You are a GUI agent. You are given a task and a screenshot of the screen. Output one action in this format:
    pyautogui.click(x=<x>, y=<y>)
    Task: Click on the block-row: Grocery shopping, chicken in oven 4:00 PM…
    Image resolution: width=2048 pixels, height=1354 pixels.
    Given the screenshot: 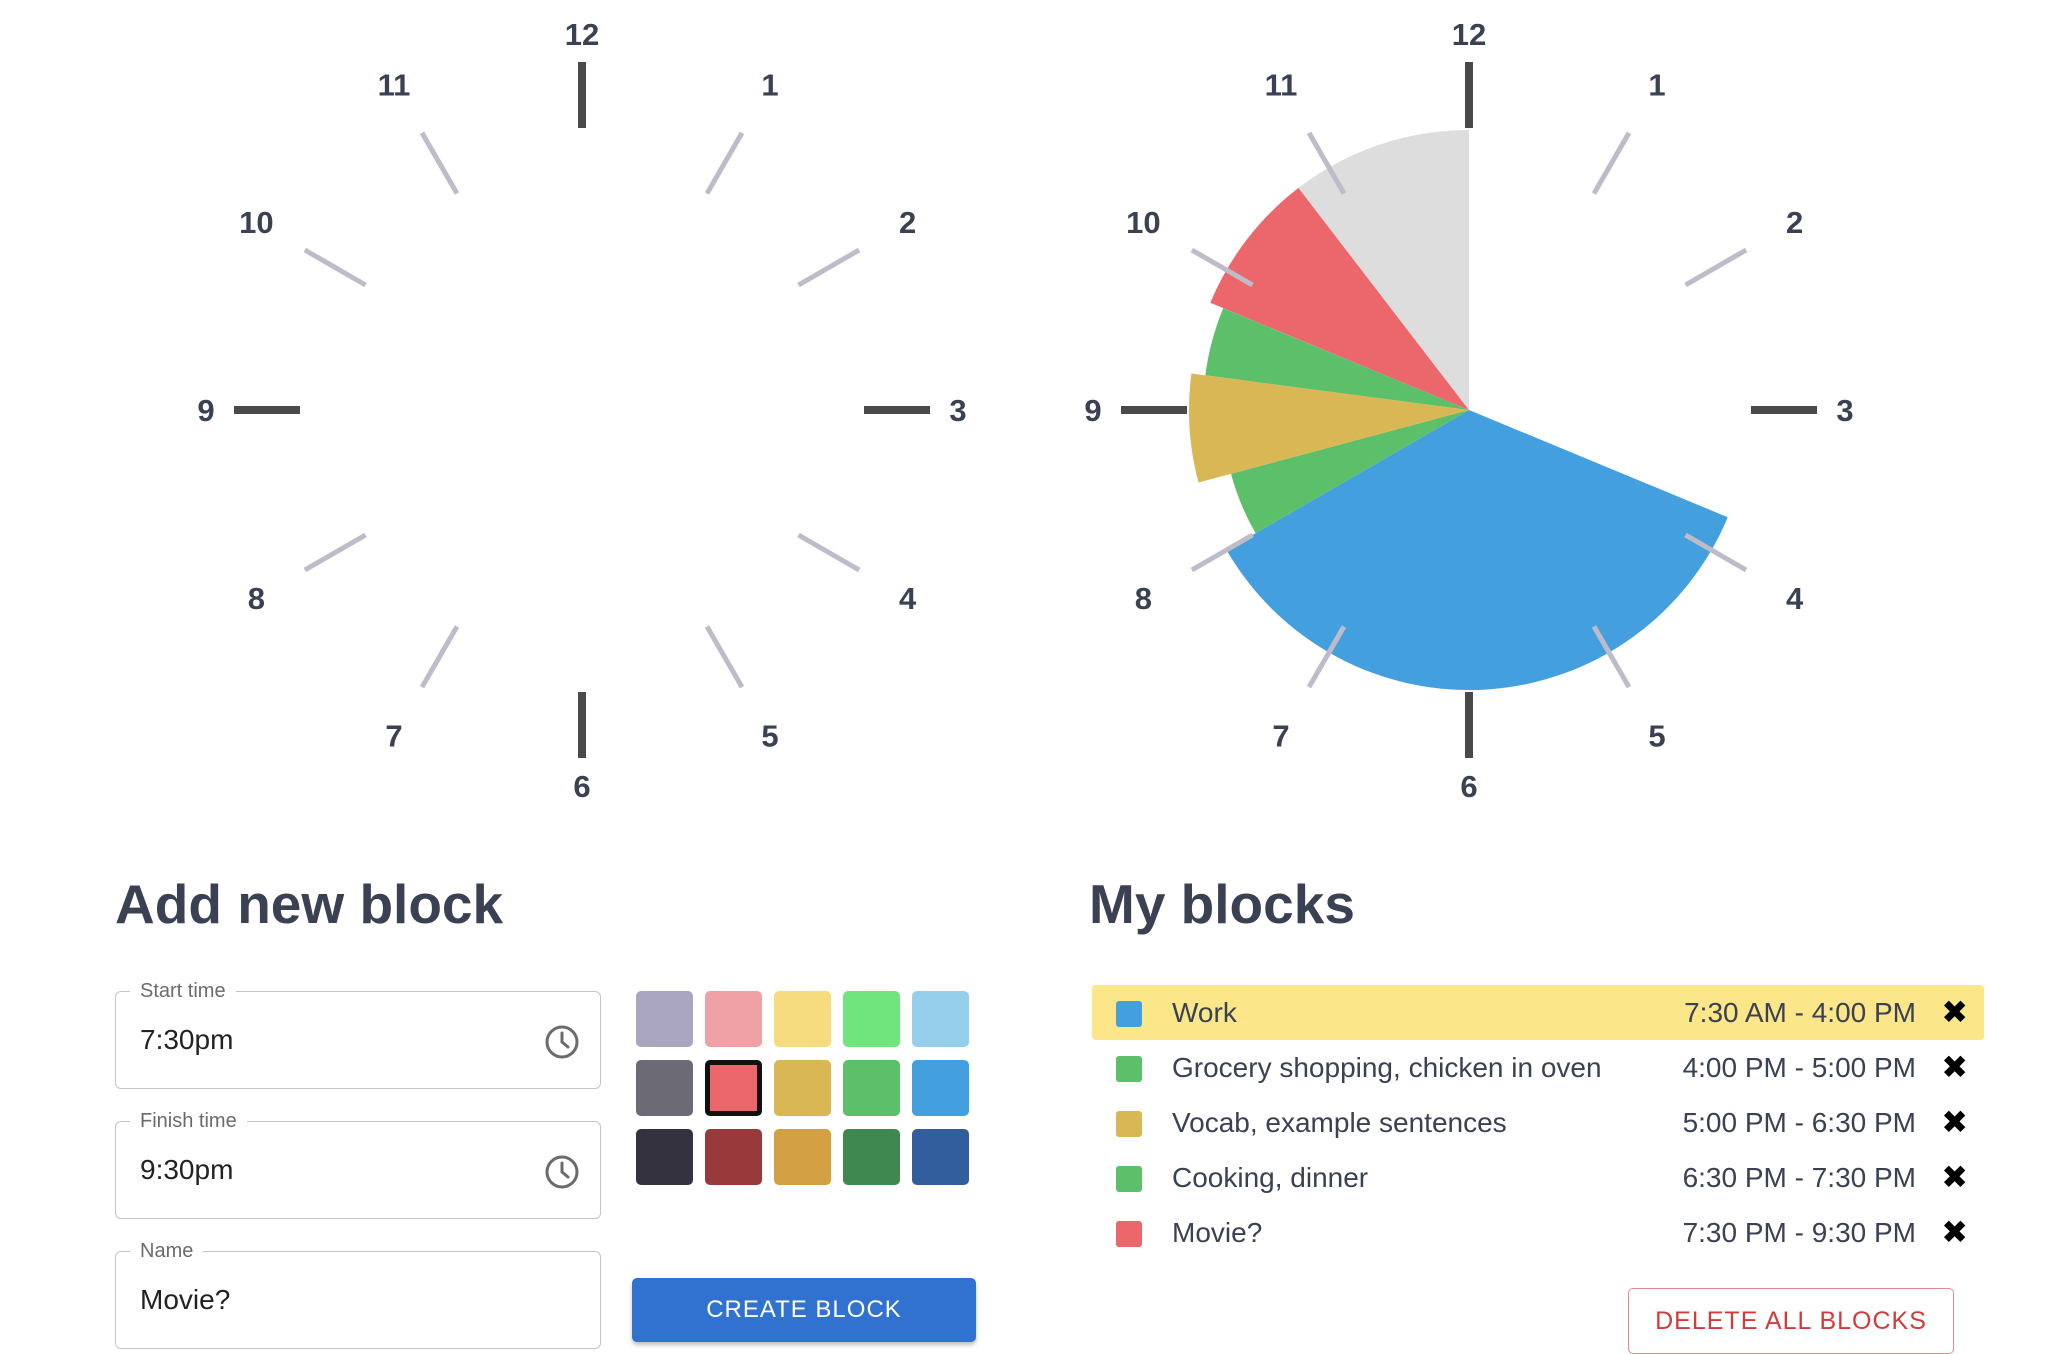 What is the action you would take?
    pyautogui.click(x=1538, y=1067)
    